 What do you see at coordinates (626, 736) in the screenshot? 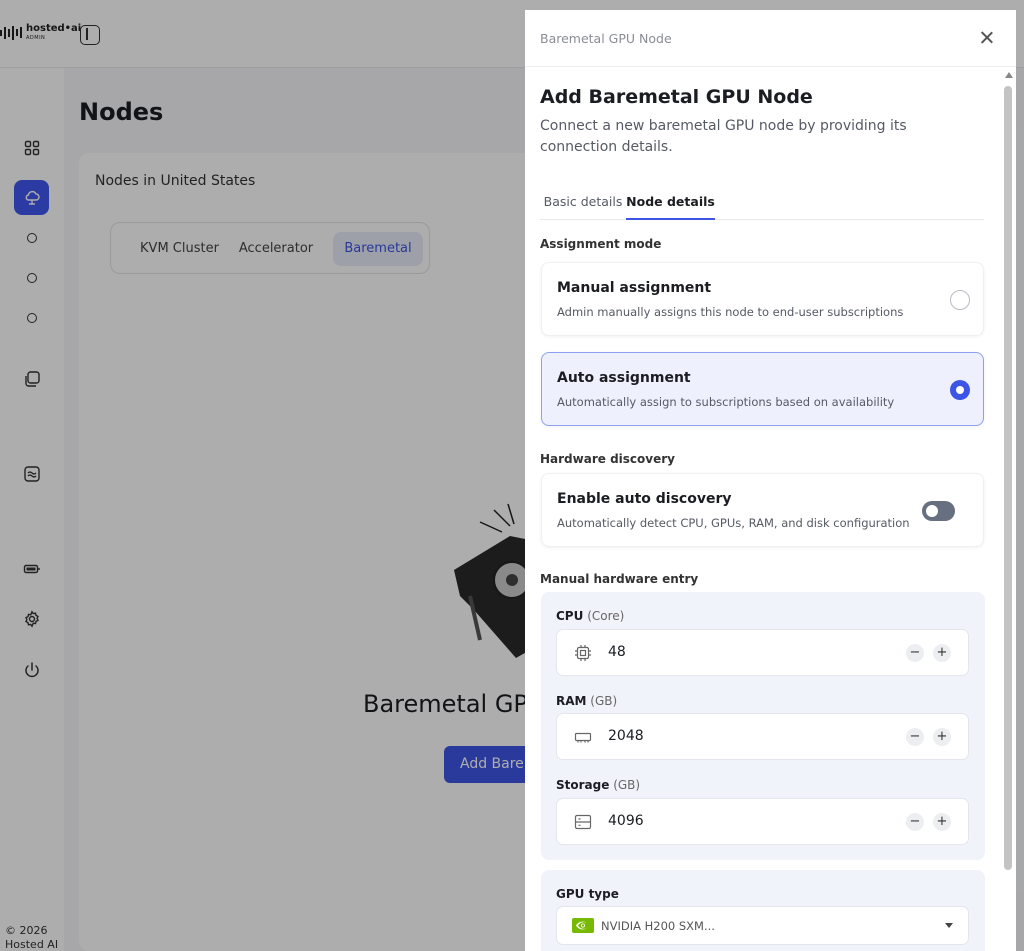
I see `ram-value: 2048` at bounding box center [626, 736].